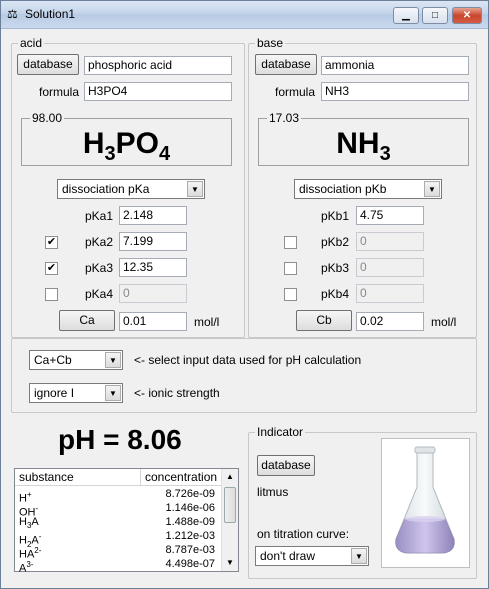 This screenshot has width=489, height=589. Describe the element at coordinates (125, 566) in the screenshot. I see `table-row: A3- 4.498e-07` at that location.